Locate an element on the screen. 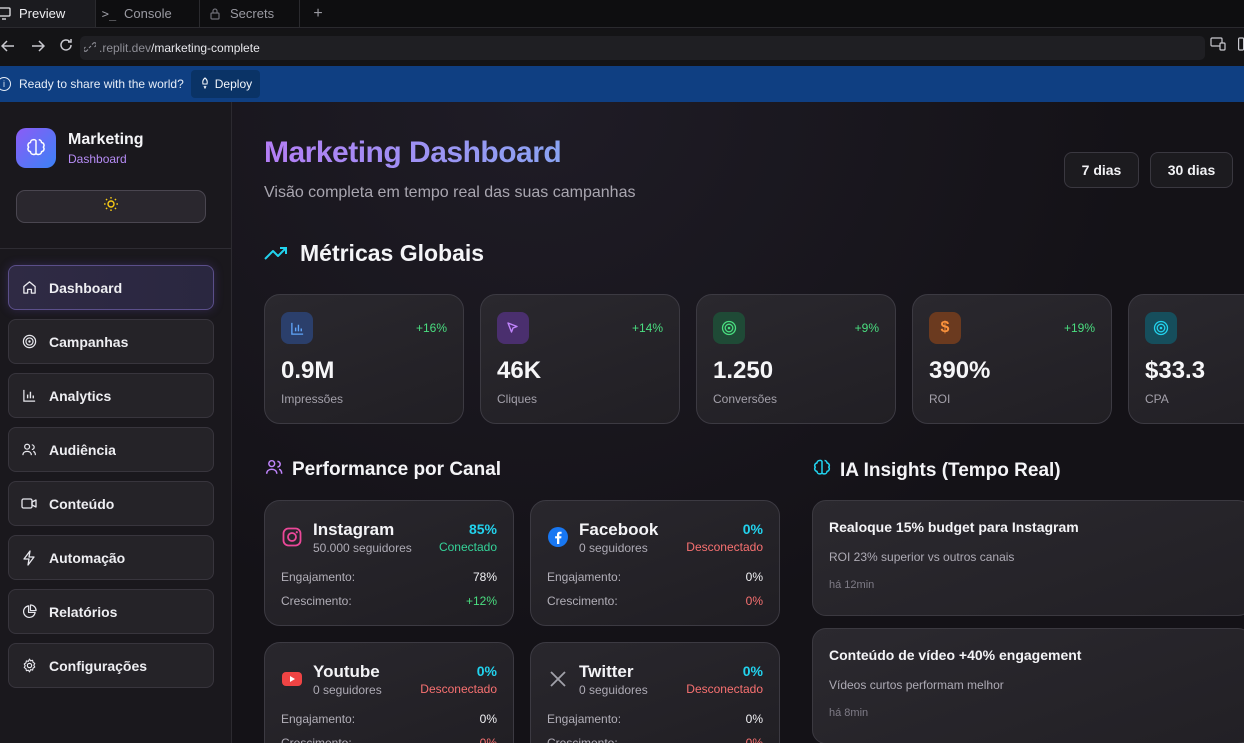  lightning-icon is located at coordinates (29, 557).